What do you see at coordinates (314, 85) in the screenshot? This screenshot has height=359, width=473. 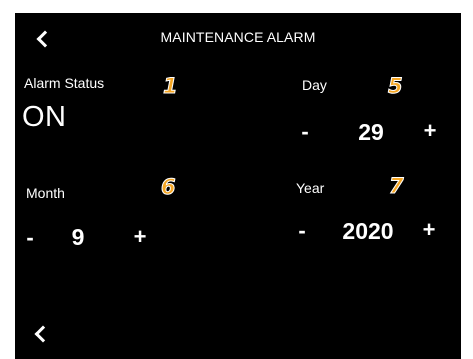 I see `day-label: Day` at bounding box center [314, 85].